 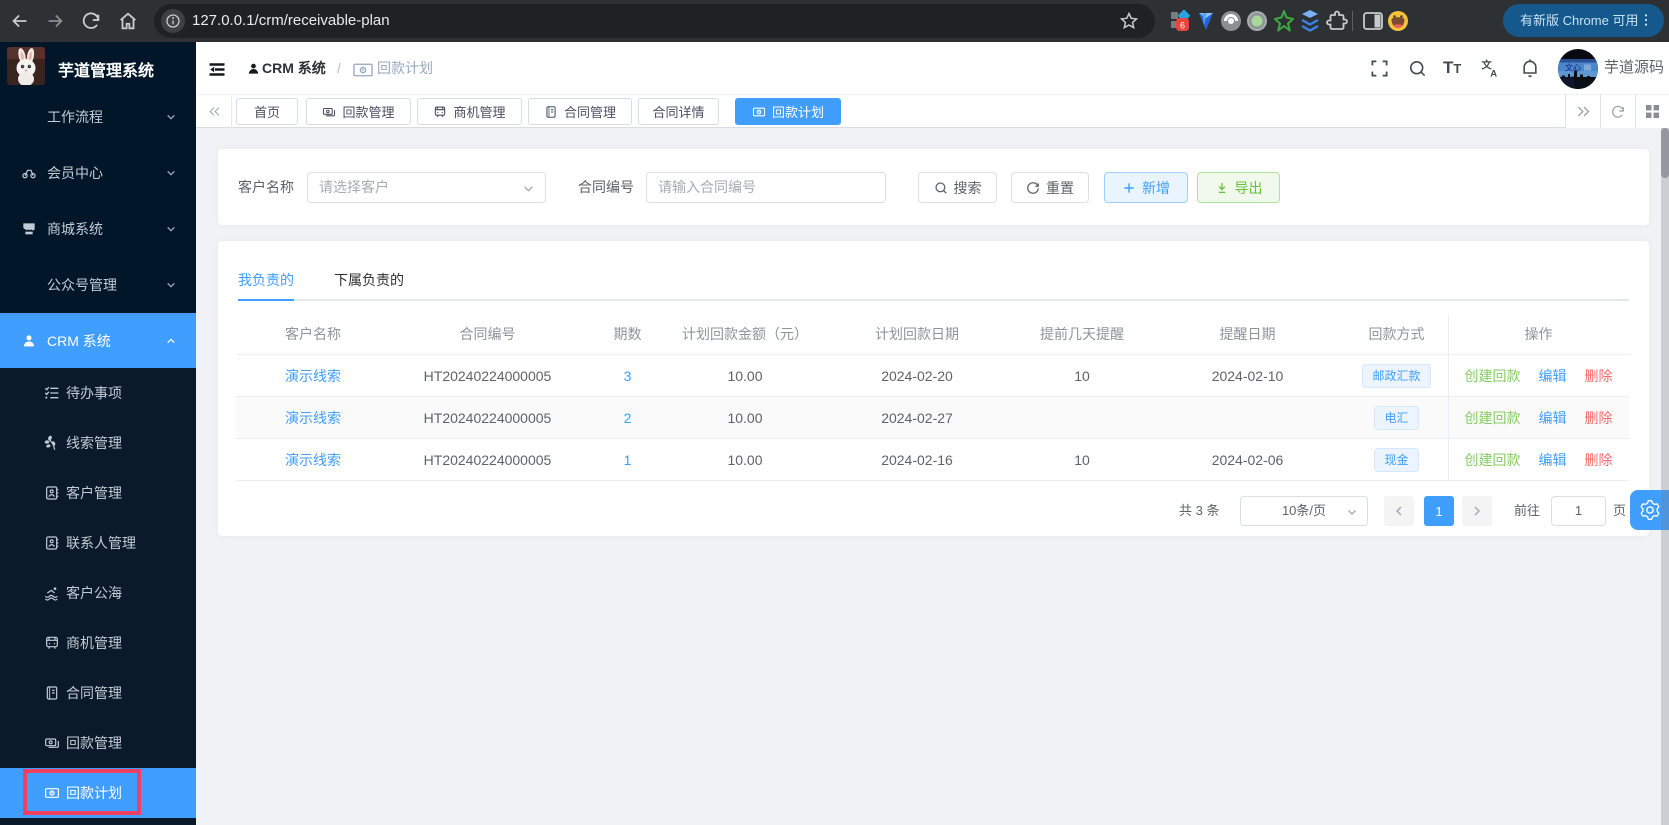 I want to click on svg-text: 6, so click(x=1182, y=26).